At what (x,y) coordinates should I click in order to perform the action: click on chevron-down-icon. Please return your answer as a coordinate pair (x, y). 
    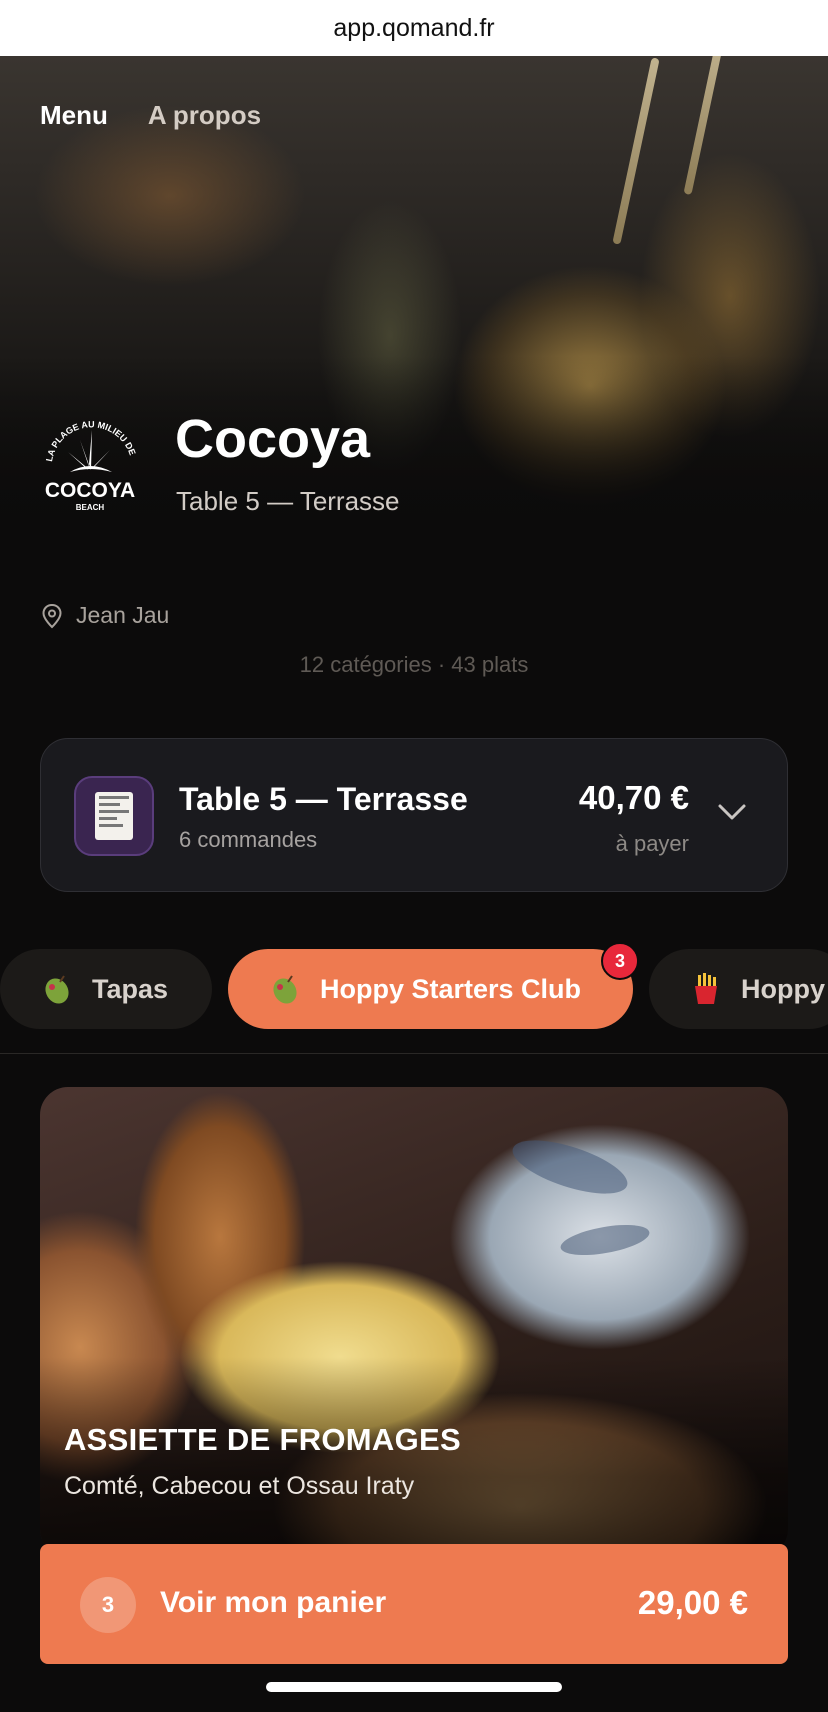
    Looking at the image, I should click on (732, 811).